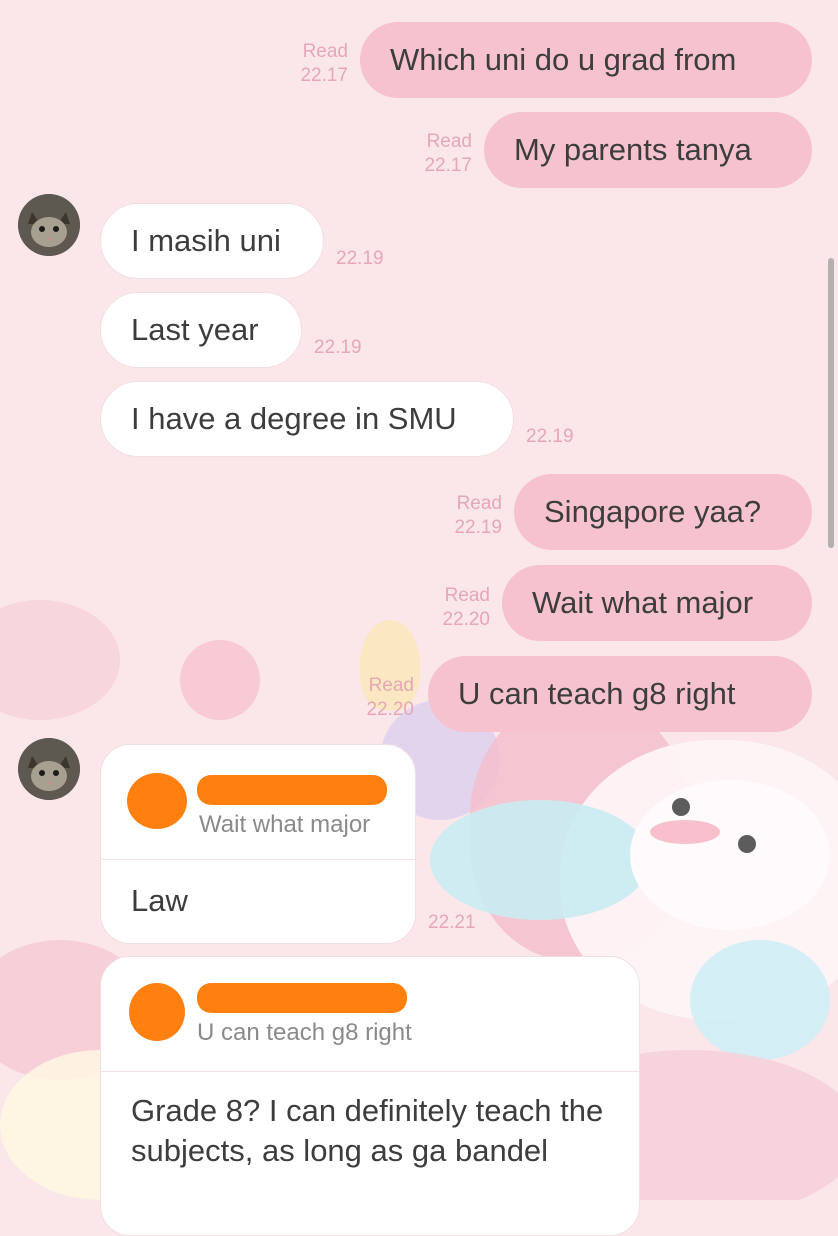  Describe the element at coordinates (597, 693) in the screenshot. I see `message-text: U can teach g8 right` at that location.